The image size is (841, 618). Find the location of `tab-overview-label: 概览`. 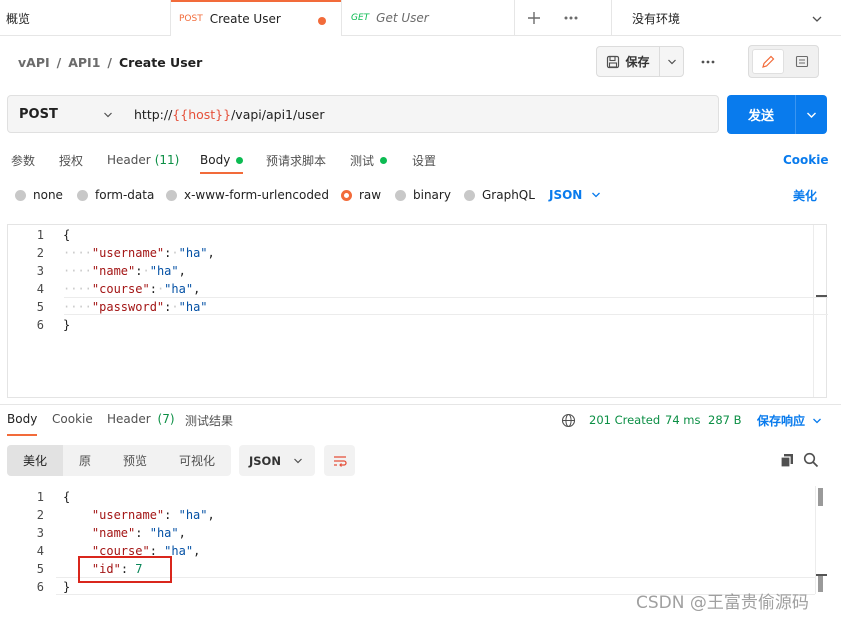

tab-overview-label: 概览 is located at coordinates (18, 18).